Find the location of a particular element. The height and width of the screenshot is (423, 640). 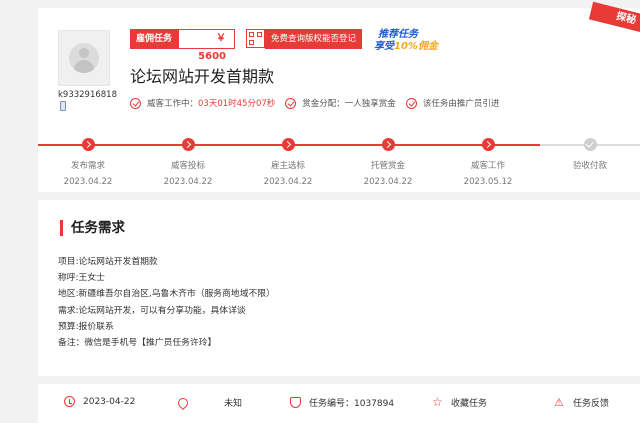

favorite-label: 收藏任务 is located at coordinates (469, 404).